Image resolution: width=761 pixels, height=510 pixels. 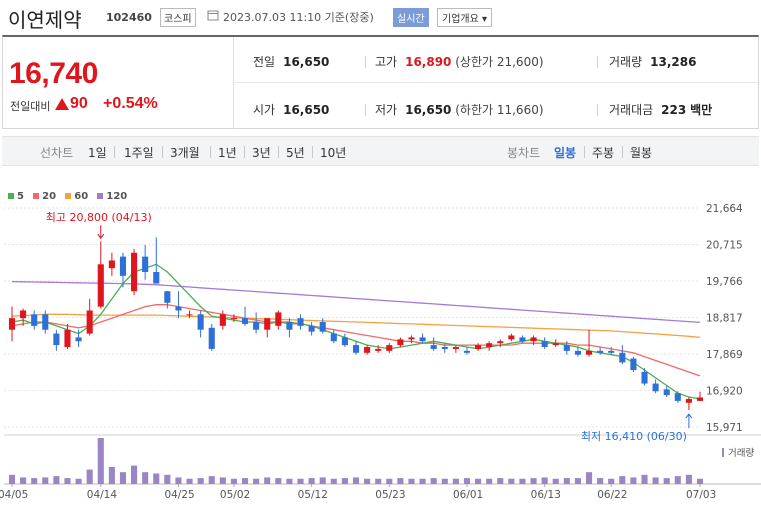 What do you see at coordinates (261, 152) in the screenshot?
I see `period-3y: 3년` at bounding box center [261, 152].